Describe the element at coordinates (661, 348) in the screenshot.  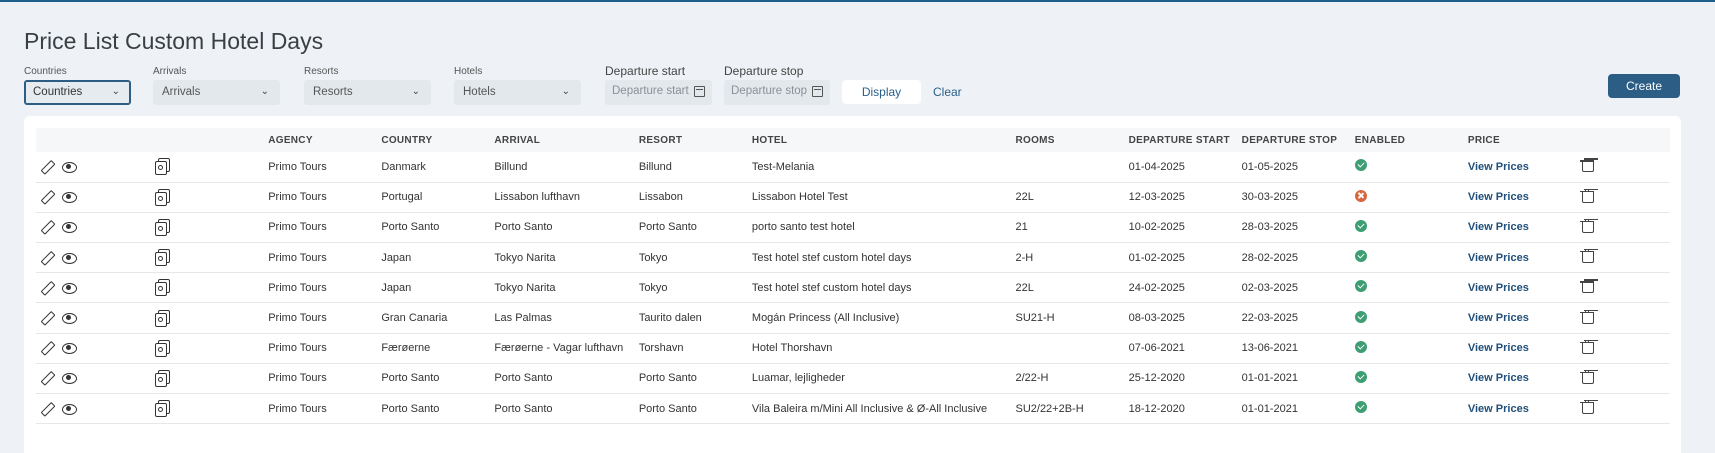
I see `resort-cell: Torshavn` at that location.